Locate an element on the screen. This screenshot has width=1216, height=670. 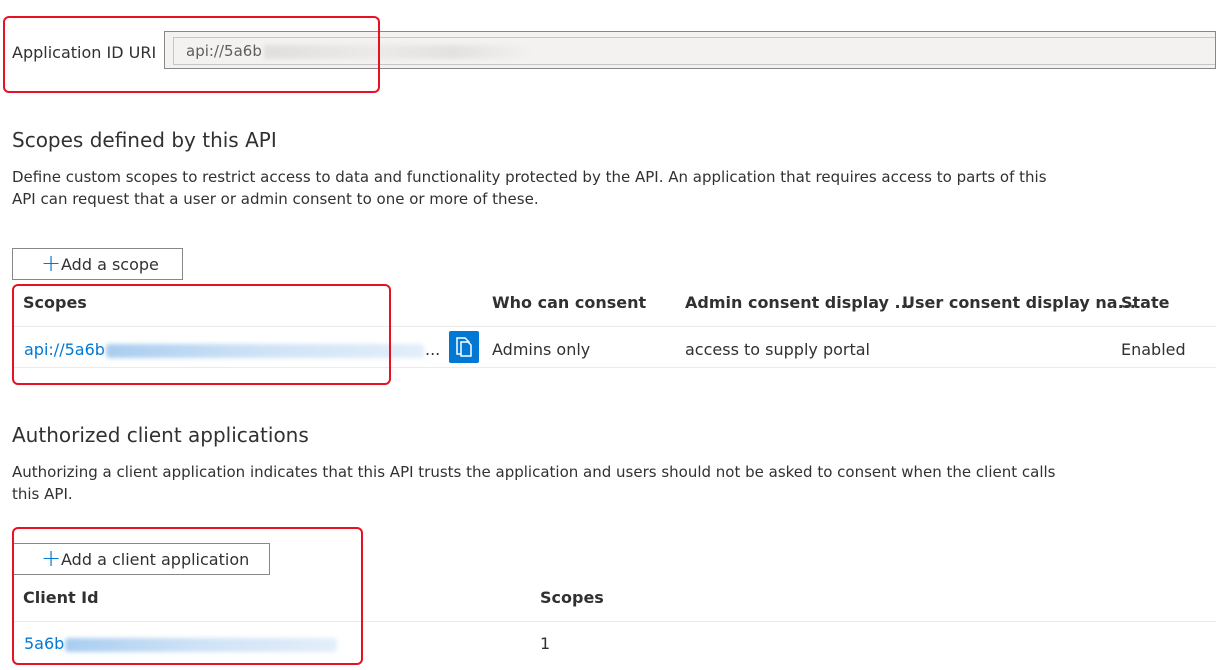
clients-description-line2: this API. is located at coordinates (42, 494).